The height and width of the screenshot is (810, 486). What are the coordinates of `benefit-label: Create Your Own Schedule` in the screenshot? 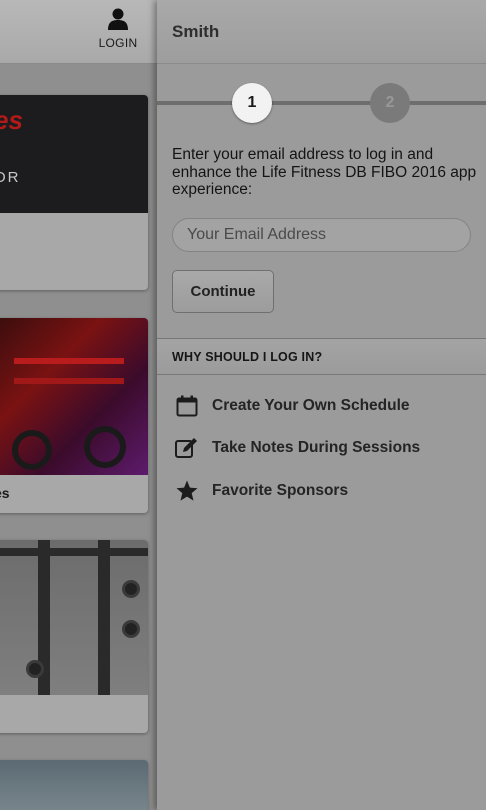 It's located at (311, 405).